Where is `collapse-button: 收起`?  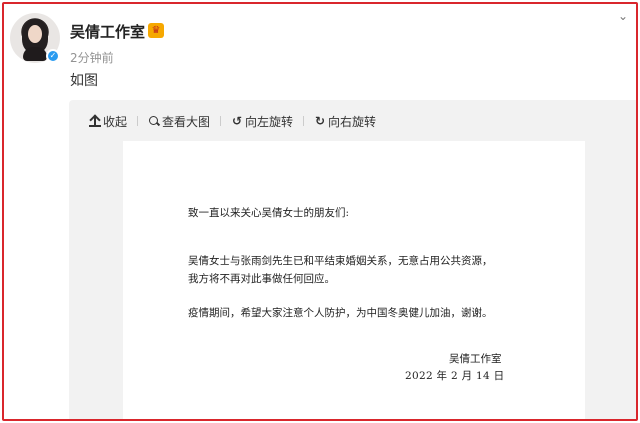 collapse-button: 收起 is located at coordinates (108, 121).